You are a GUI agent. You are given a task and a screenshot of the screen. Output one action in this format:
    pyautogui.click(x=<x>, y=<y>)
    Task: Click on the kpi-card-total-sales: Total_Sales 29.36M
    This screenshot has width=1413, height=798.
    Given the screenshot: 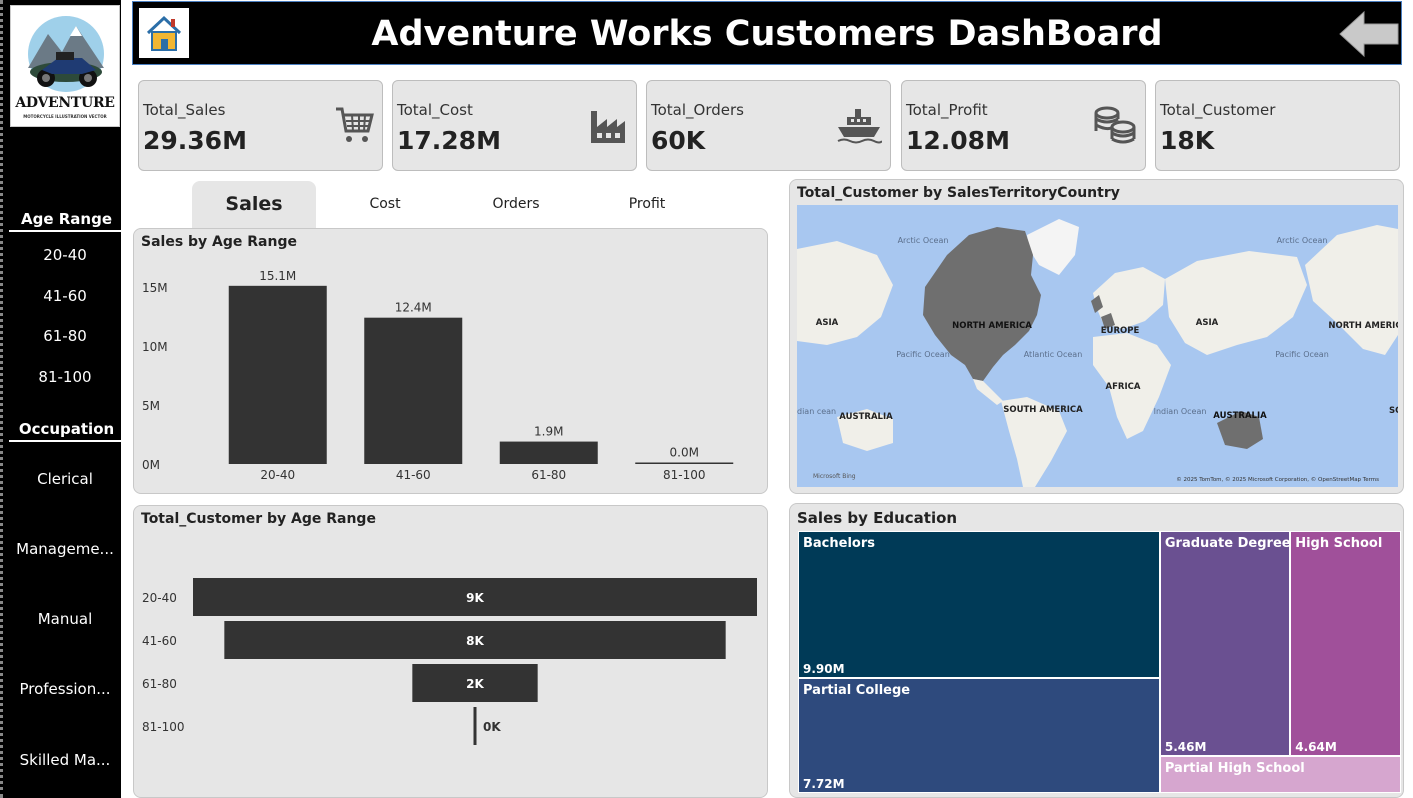 What is the action you would take?
    pyautogui.click(x=260, y=125)
    